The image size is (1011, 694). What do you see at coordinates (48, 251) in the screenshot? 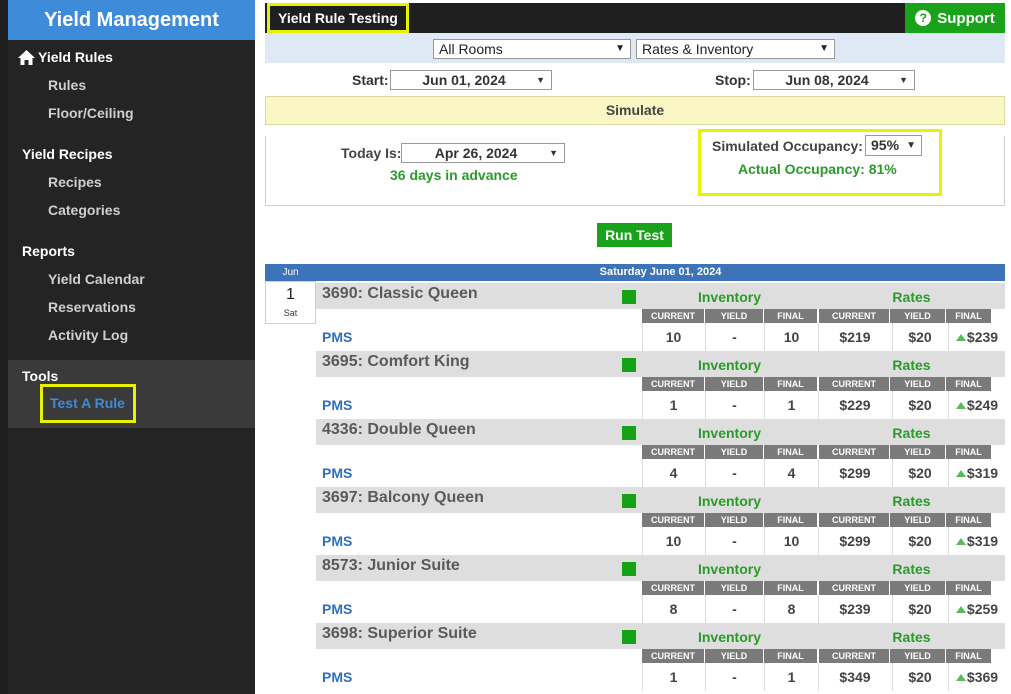
I see `sidebar-section-reports: Reports` at bounding box center [48, 251].